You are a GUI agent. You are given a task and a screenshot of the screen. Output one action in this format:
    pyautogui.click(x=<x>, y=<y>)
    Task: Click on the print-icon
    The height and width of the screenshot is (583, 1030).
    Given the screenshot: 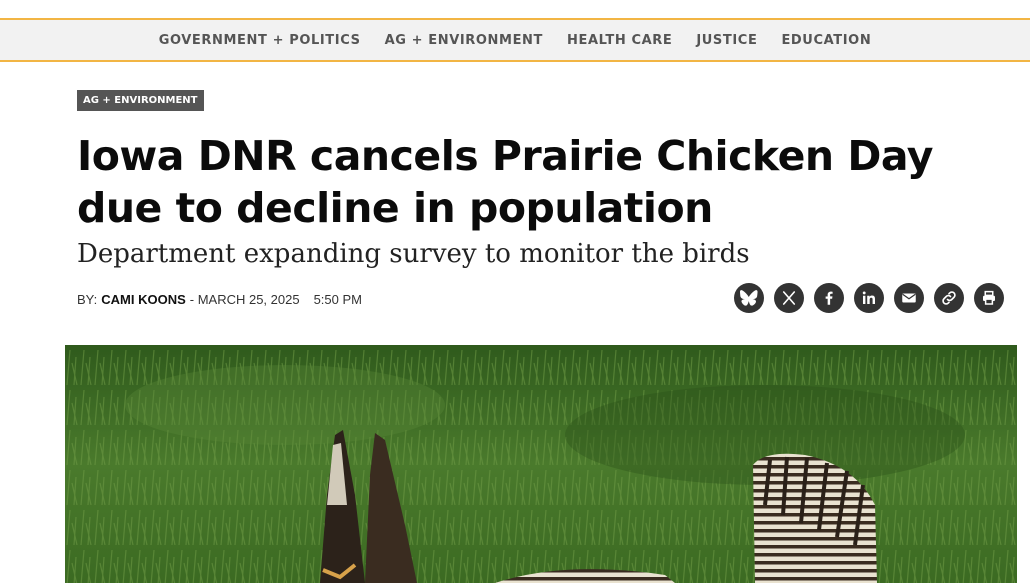 What is the action you would take?
    pyautogui.click(x=989, y=297)
    